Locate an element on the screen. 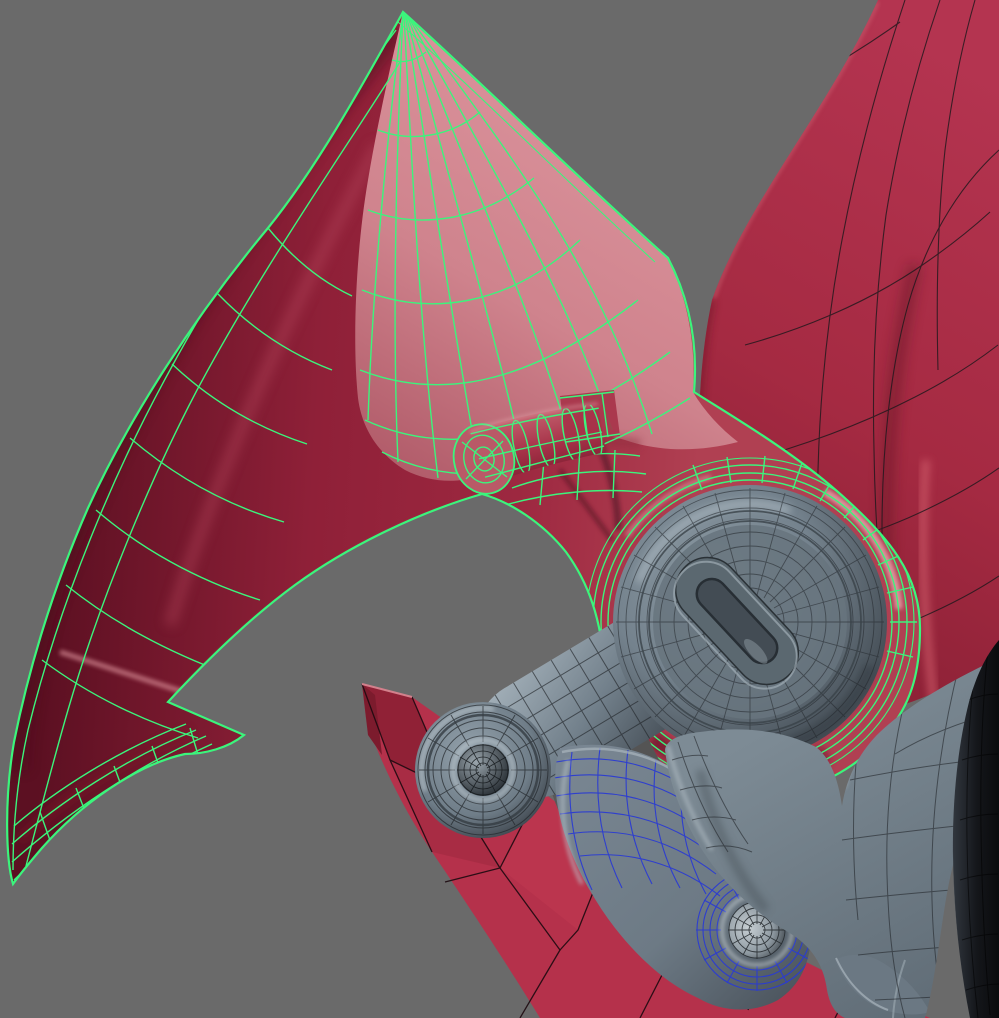 Image resolution: width=999 pixels, height=1018 pixels. arm-boss is located at coordinates (483, 770).